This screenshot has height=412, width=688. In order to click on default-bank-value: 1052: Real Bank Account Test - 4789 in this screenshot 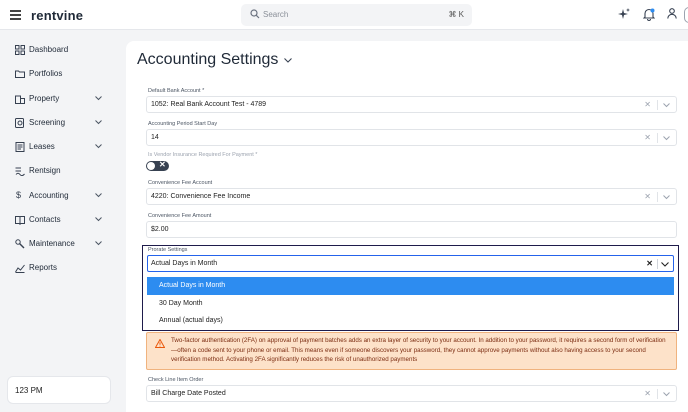, I will do `click(209, 104)`.